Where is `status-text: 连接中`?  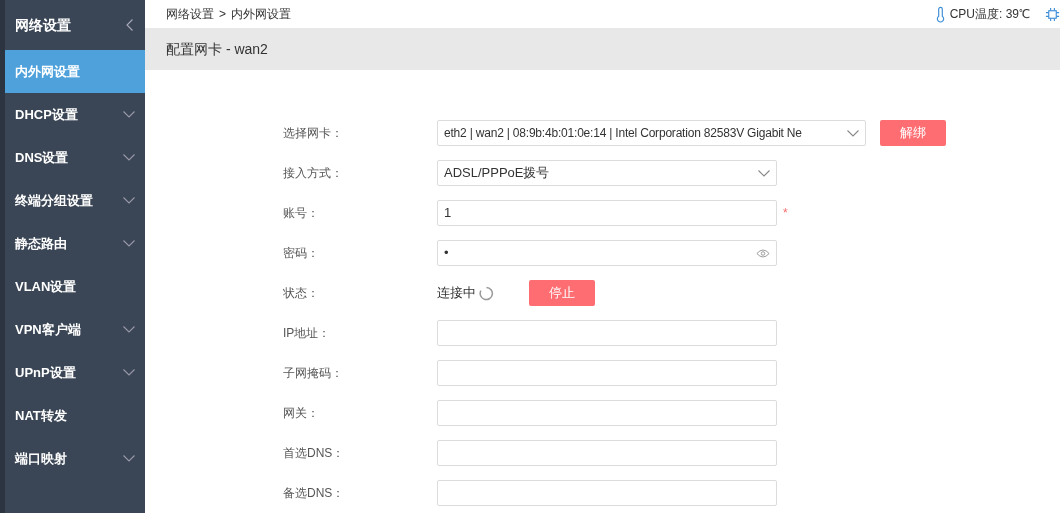
status-text: 连接中 is located at coordinates (456, 293).